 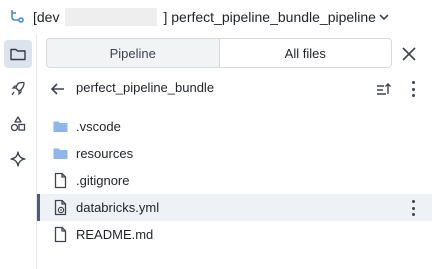 I want to click on close-icon, so click(x=409, y=54).